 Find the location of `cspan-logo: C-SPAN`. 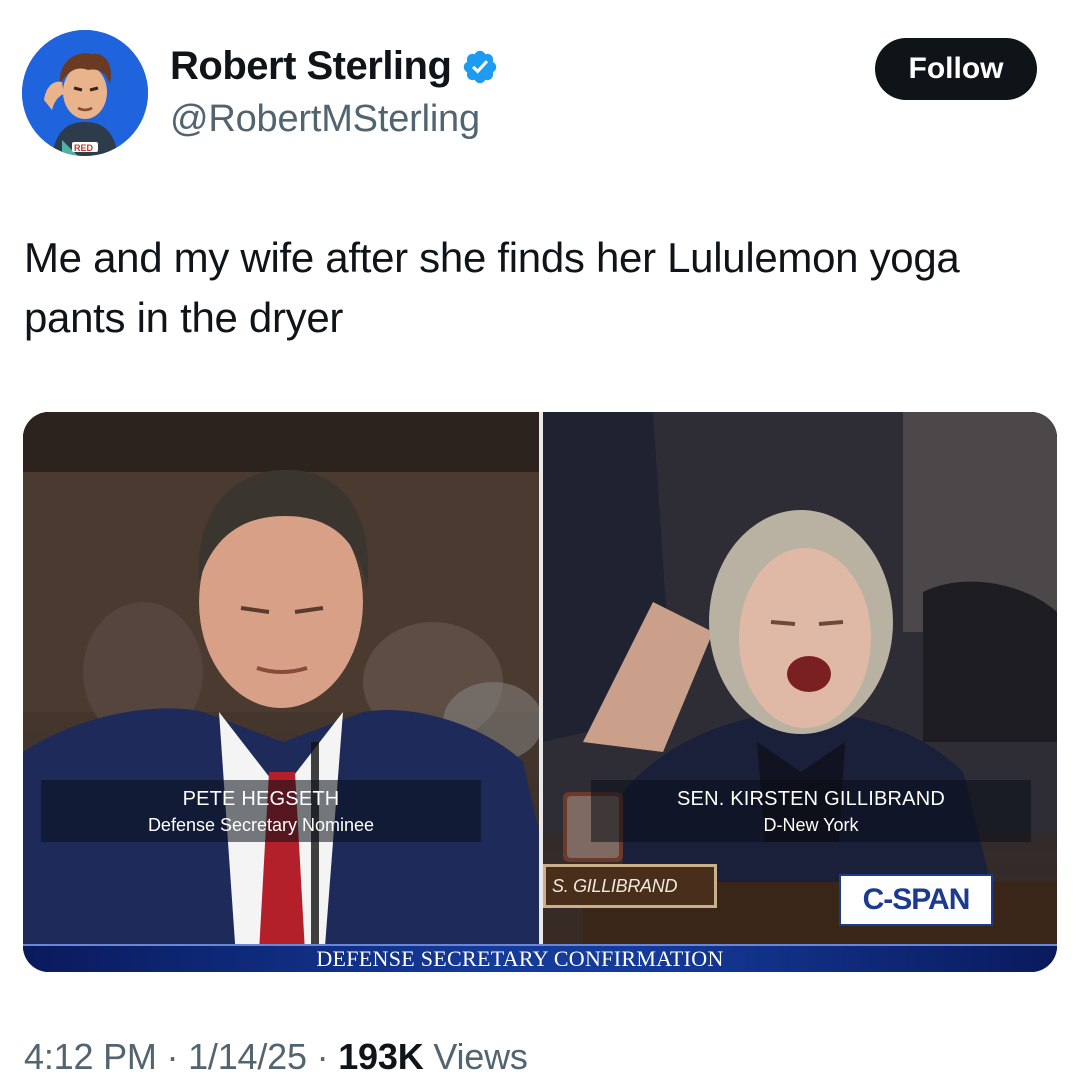

cspan-logo: C-SPAN is located at coordinates (916, 900).